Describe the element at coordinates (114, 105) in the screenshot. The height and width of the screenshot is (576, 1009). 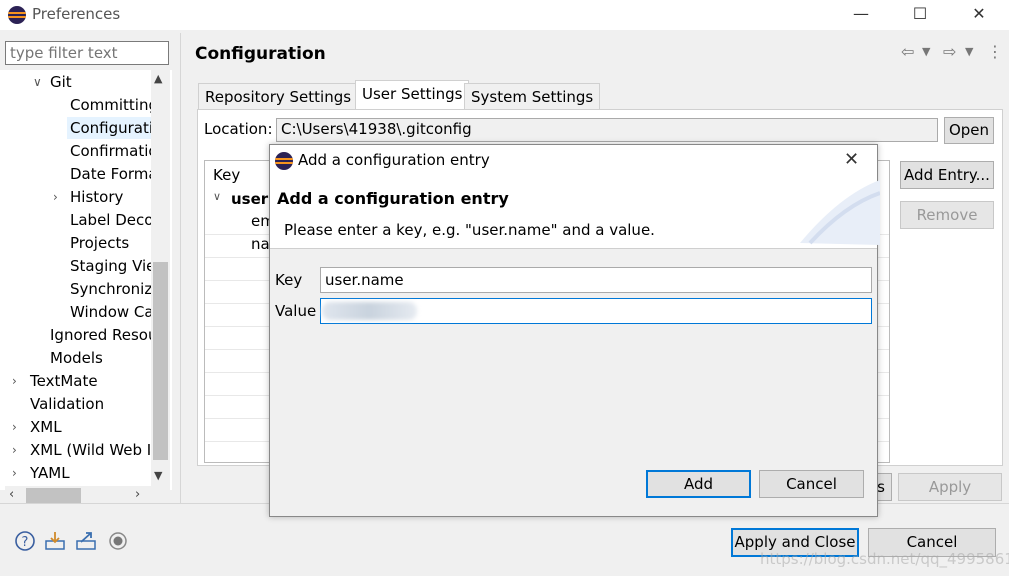
I see `tree-item-committing: Committing` at that location.